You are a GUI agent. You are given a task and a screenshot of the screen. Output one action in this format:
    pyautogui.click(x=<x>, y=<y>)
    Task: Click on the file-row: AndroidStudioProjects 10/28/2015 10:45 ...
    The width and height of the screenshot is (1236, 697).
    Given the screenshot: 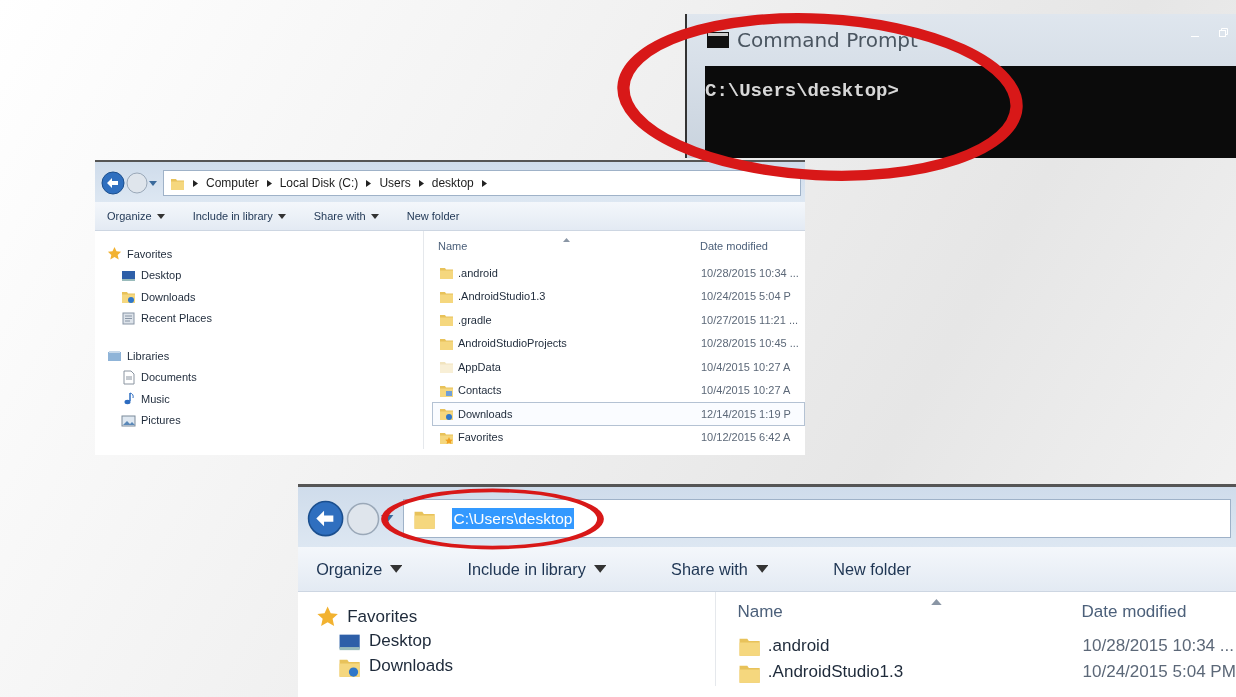 What is the action you would take?
    pyautogui.click(x=618, y=343)
    